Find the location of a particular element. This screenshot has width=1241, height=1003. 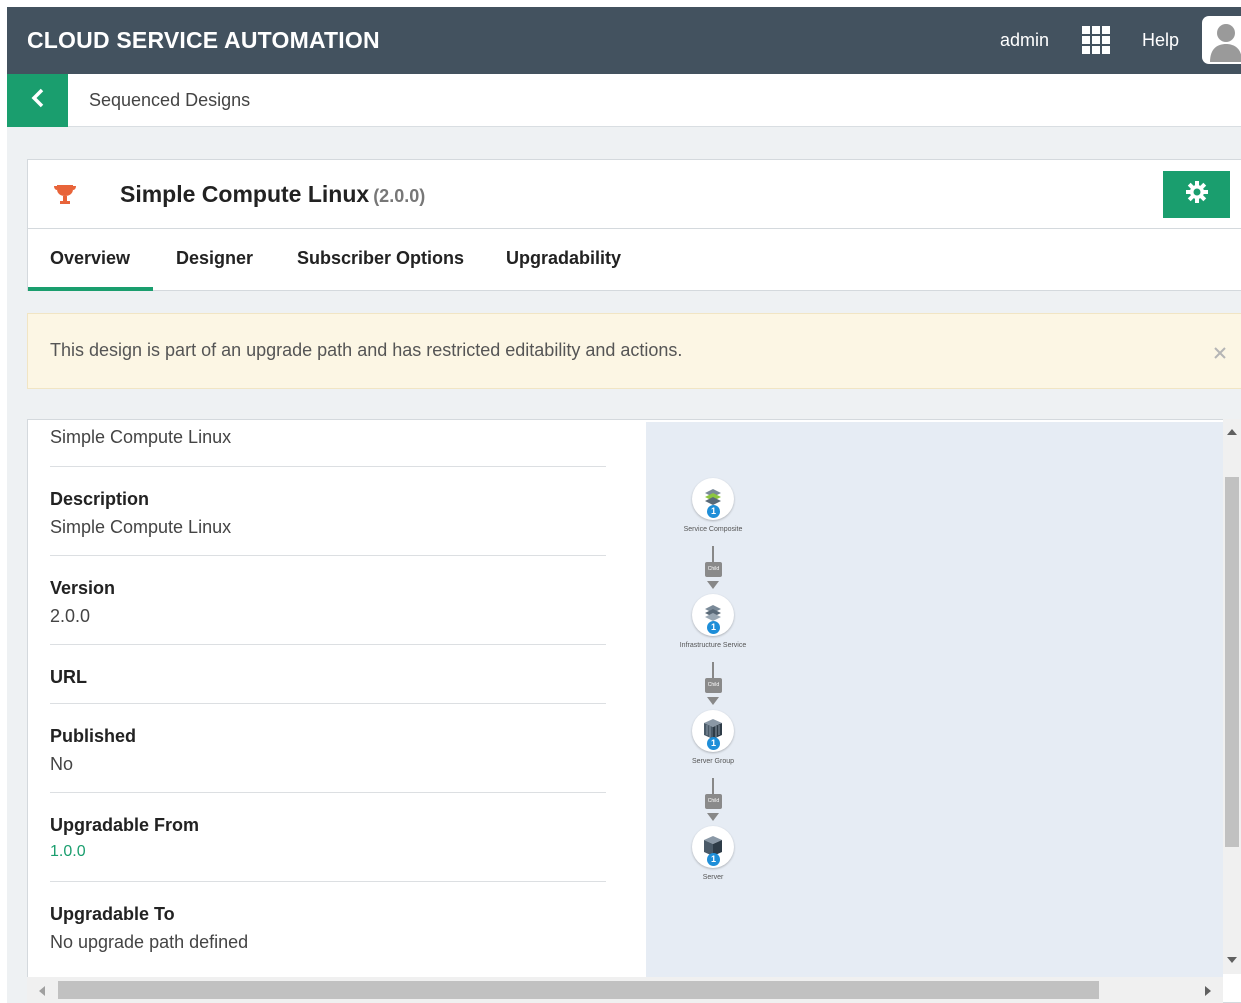

chevron-left-icon is located at coordinates (38, 99).